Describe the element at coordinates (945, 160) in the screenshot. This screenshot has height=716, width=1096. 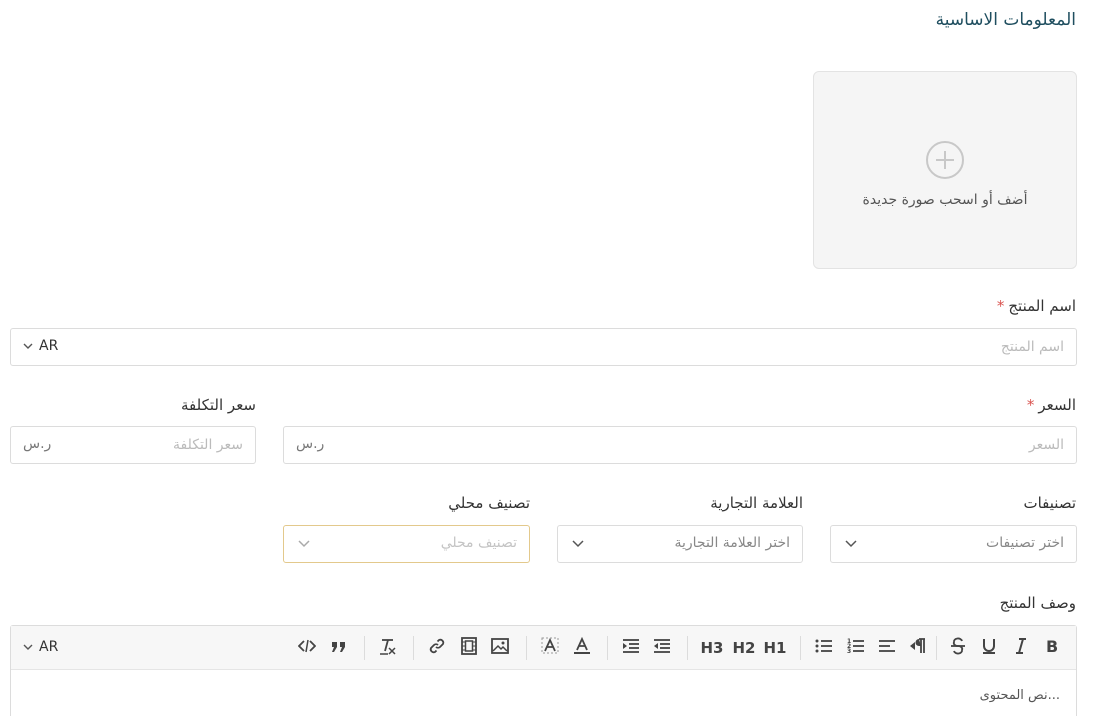
I see `plus-circle-icon` at that location.